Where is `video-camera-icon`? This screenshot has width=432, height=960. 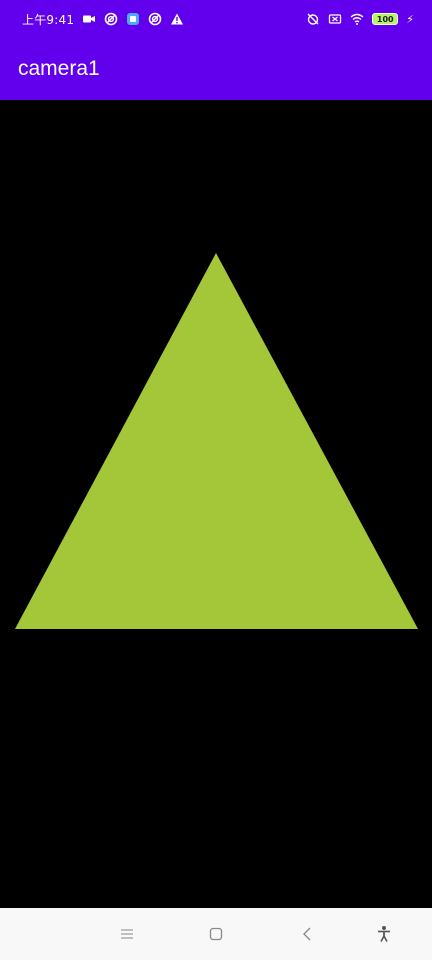 video-camera-icon is located at coordinates (89, 19).